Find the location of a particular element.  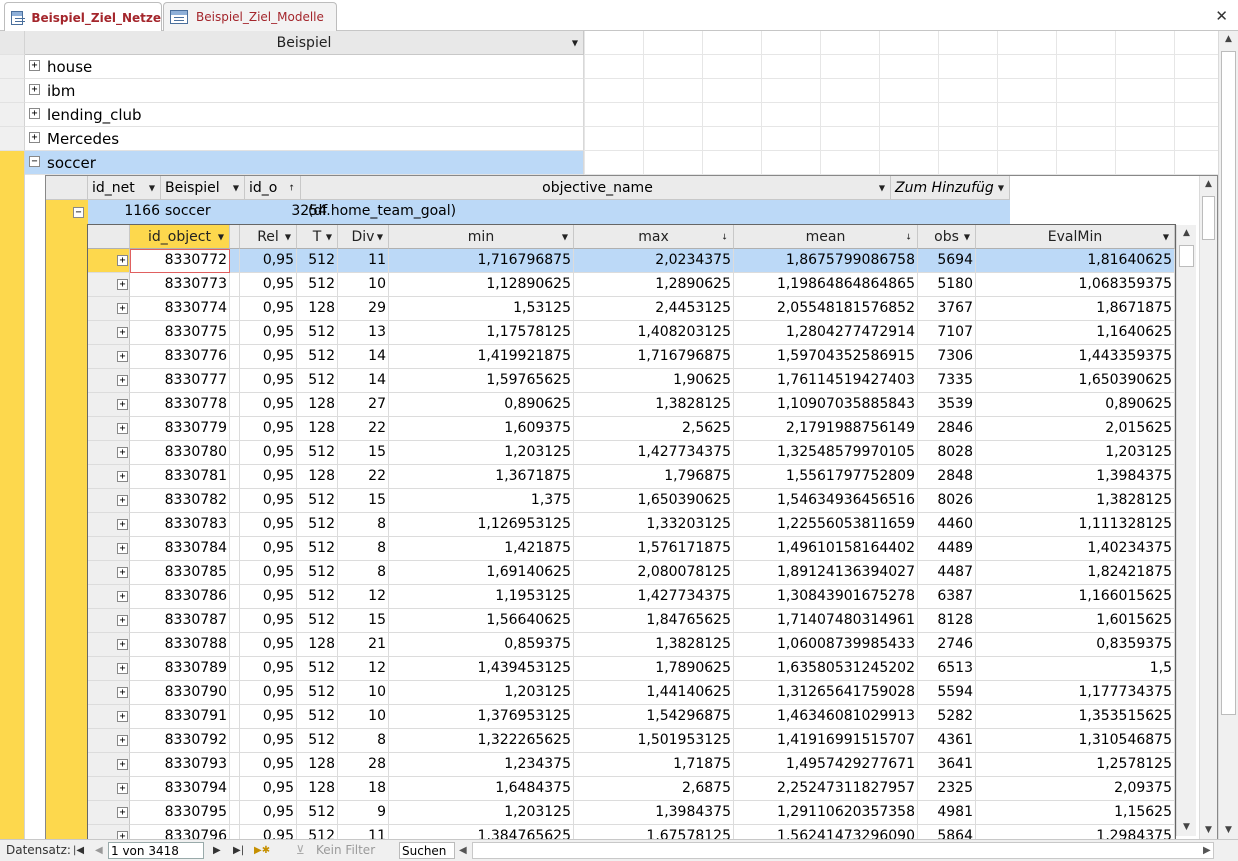

horizontal-scrollbar-track is located at coordinates (843, 850).